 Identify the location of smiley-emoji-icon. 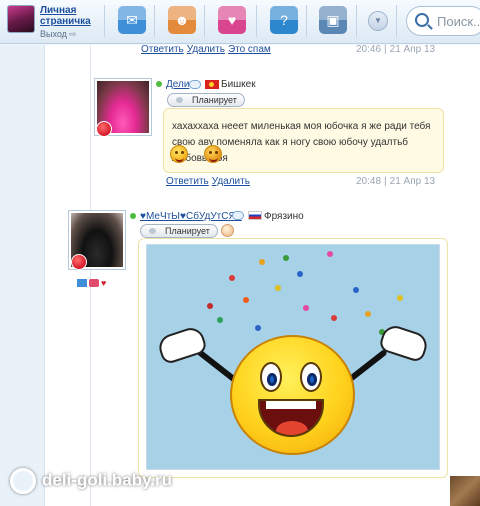
(179, 154).